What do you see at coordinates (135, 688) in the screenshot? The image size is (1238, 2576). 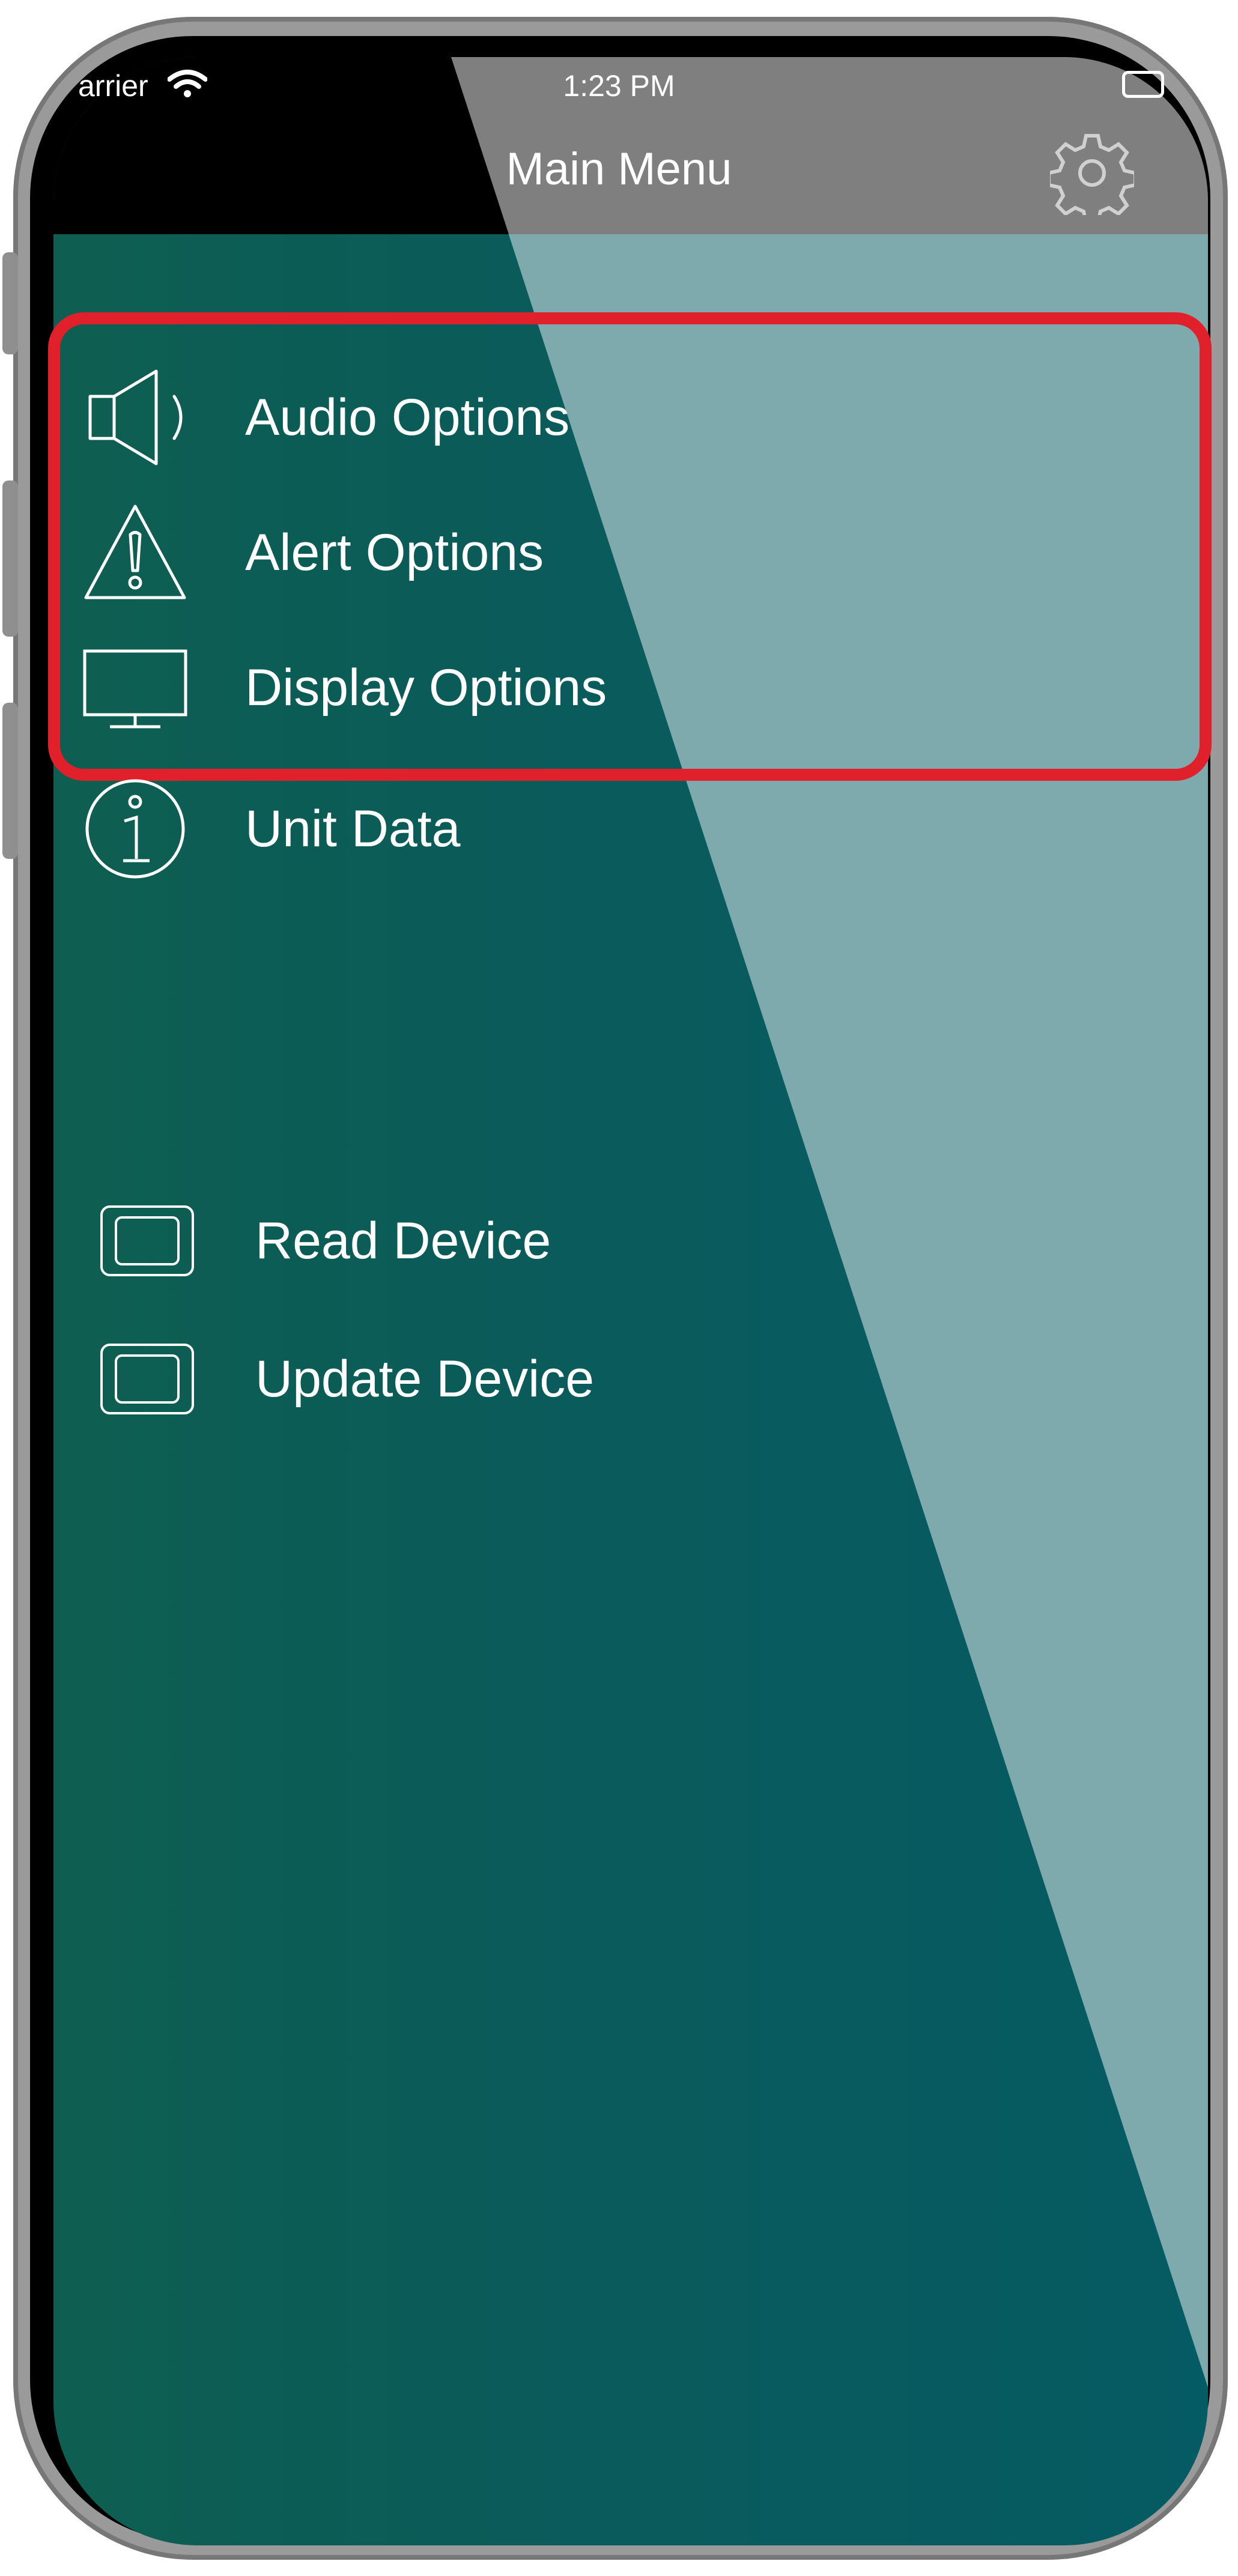 I see `monitor-icon` at bounding box center [135, 688].